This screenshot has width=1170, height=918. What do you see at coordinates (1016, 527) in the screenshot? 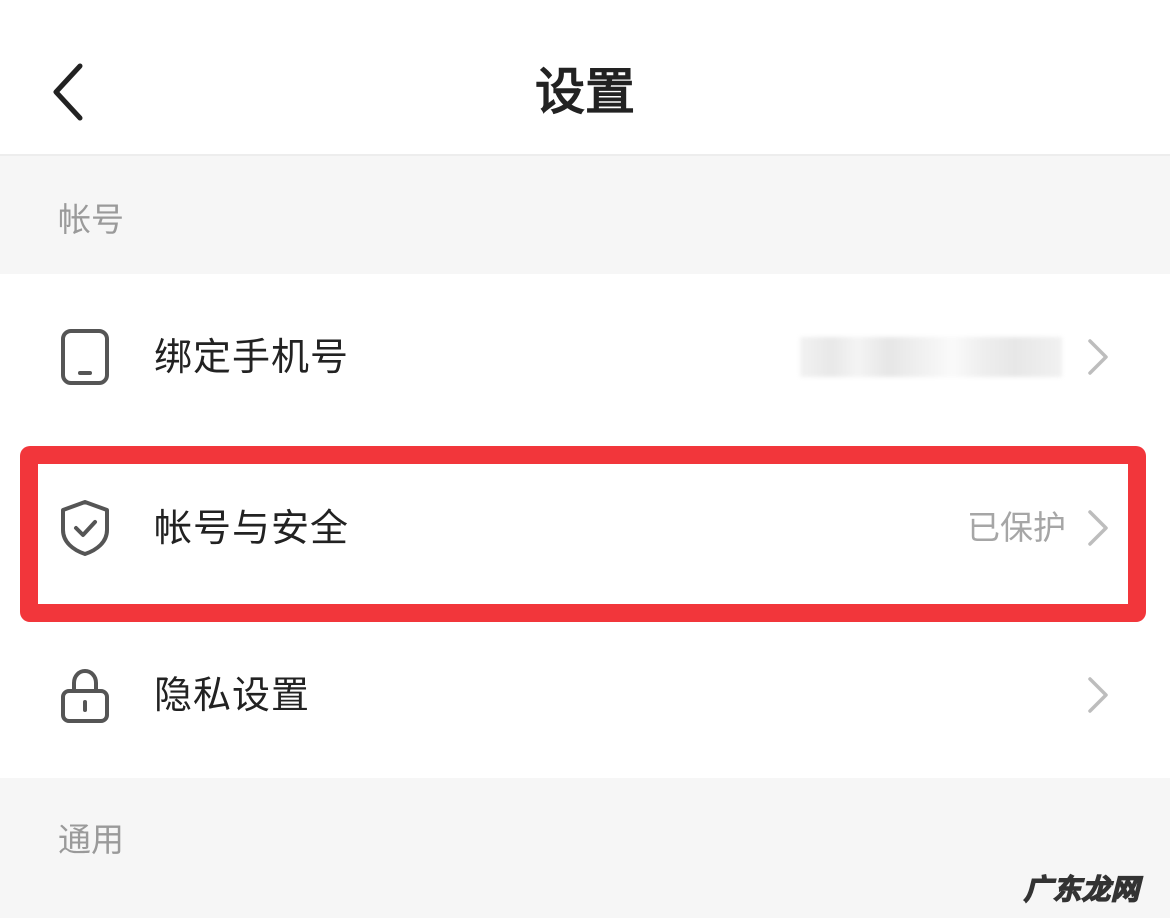
I see `row-value-account-security: 已保护` at bounding box center [1016, 527].